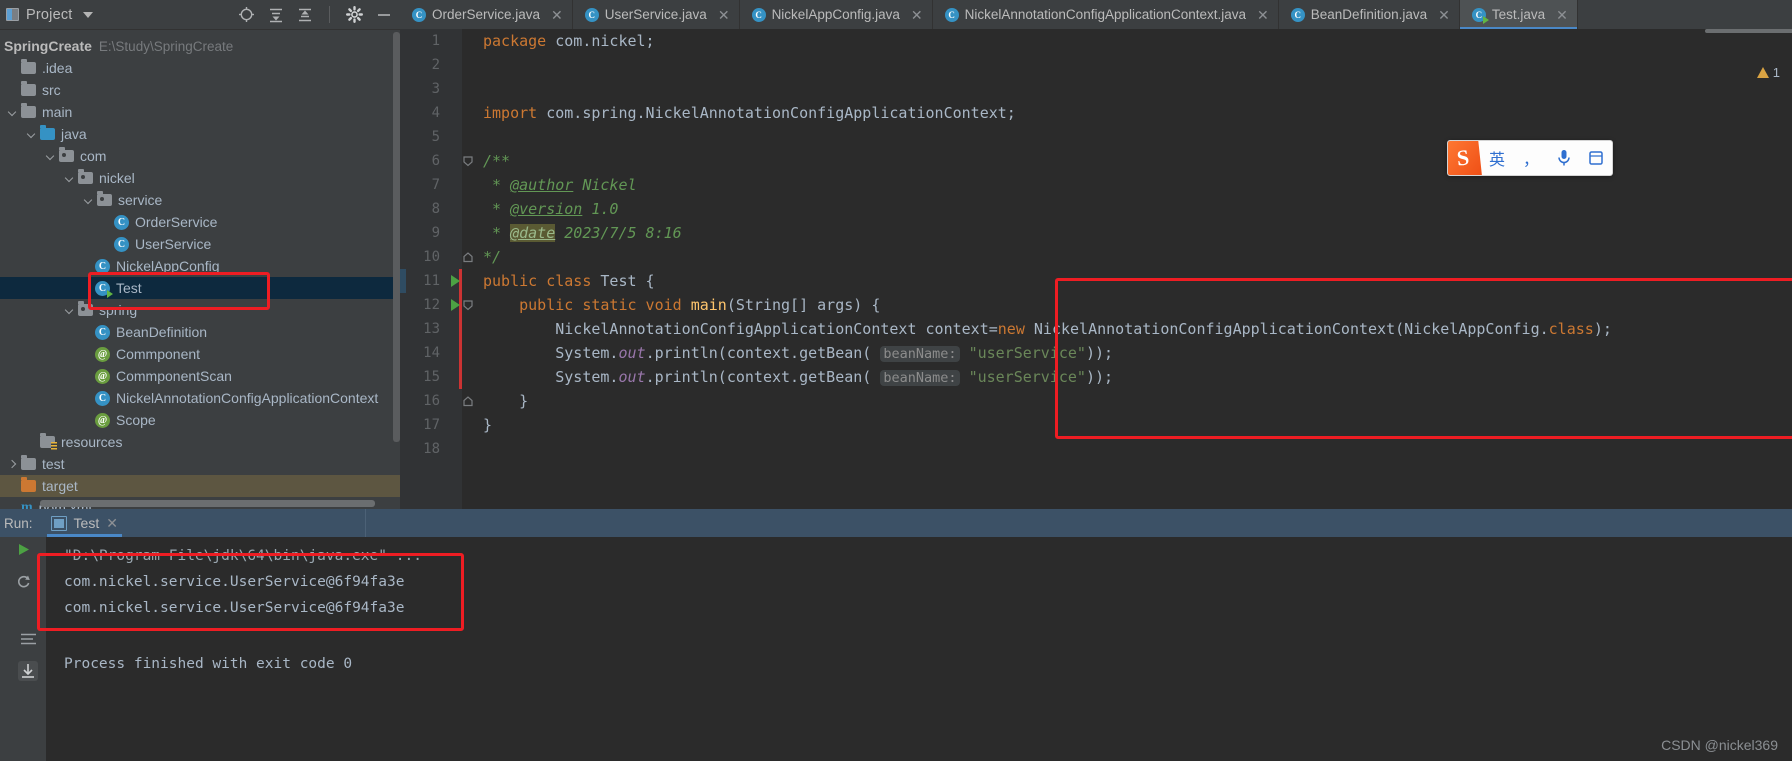 This screenshot has height=761, width=1792. What do you see at coordinates (45, 649) in the screenshot?
I see `run-toolbar` at bounding box center [45, 649].